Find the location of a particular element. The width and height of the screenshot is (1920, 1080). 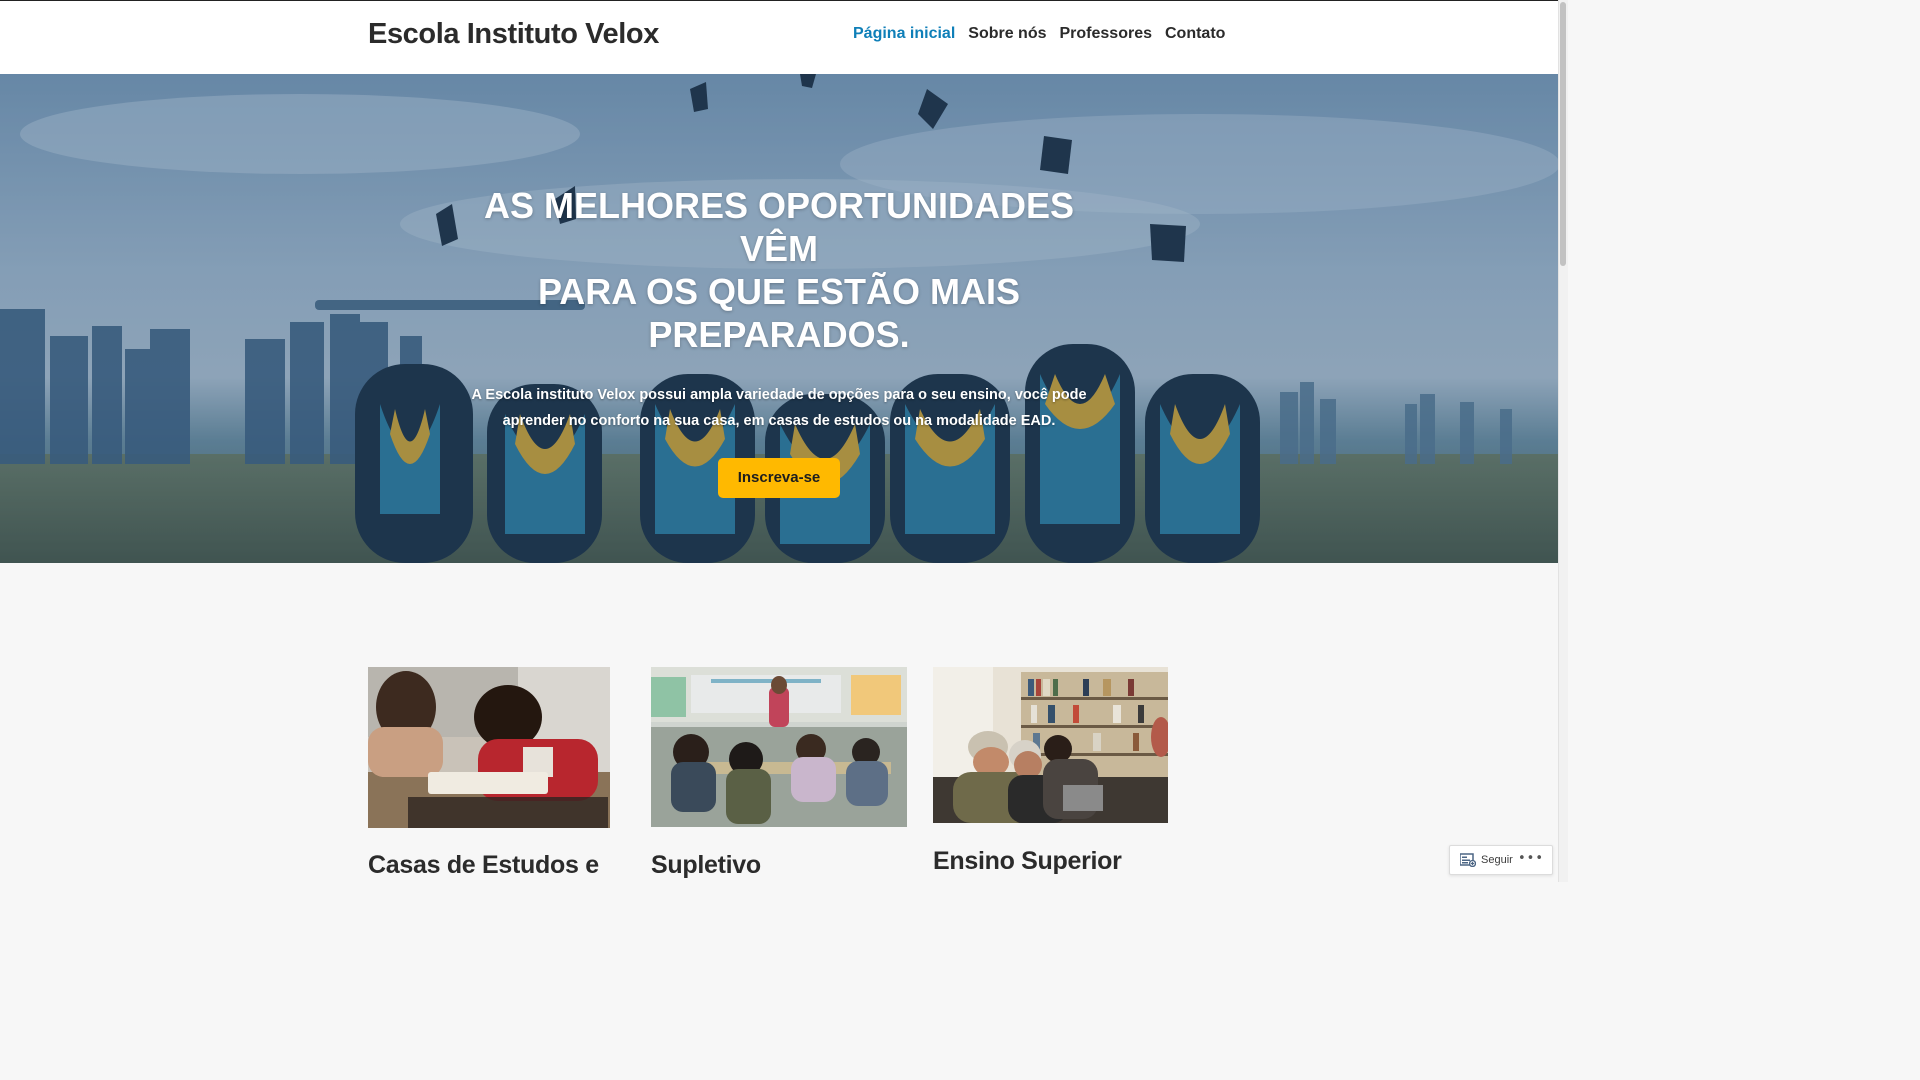

site-title: Escola Instituto Velox is located at coordinates (513, 34).